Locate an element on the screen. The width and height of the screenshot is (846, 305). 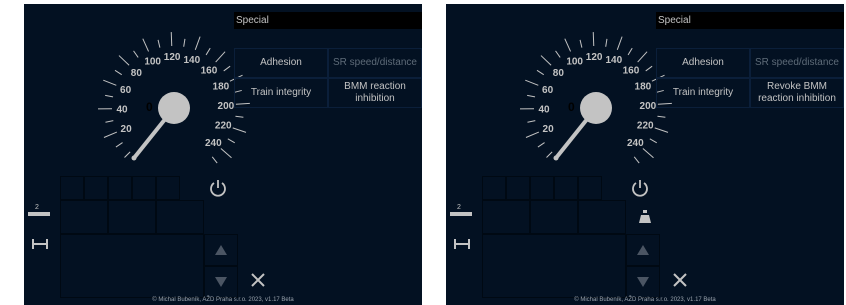
text-message-area is located at coordinates (132, 266).